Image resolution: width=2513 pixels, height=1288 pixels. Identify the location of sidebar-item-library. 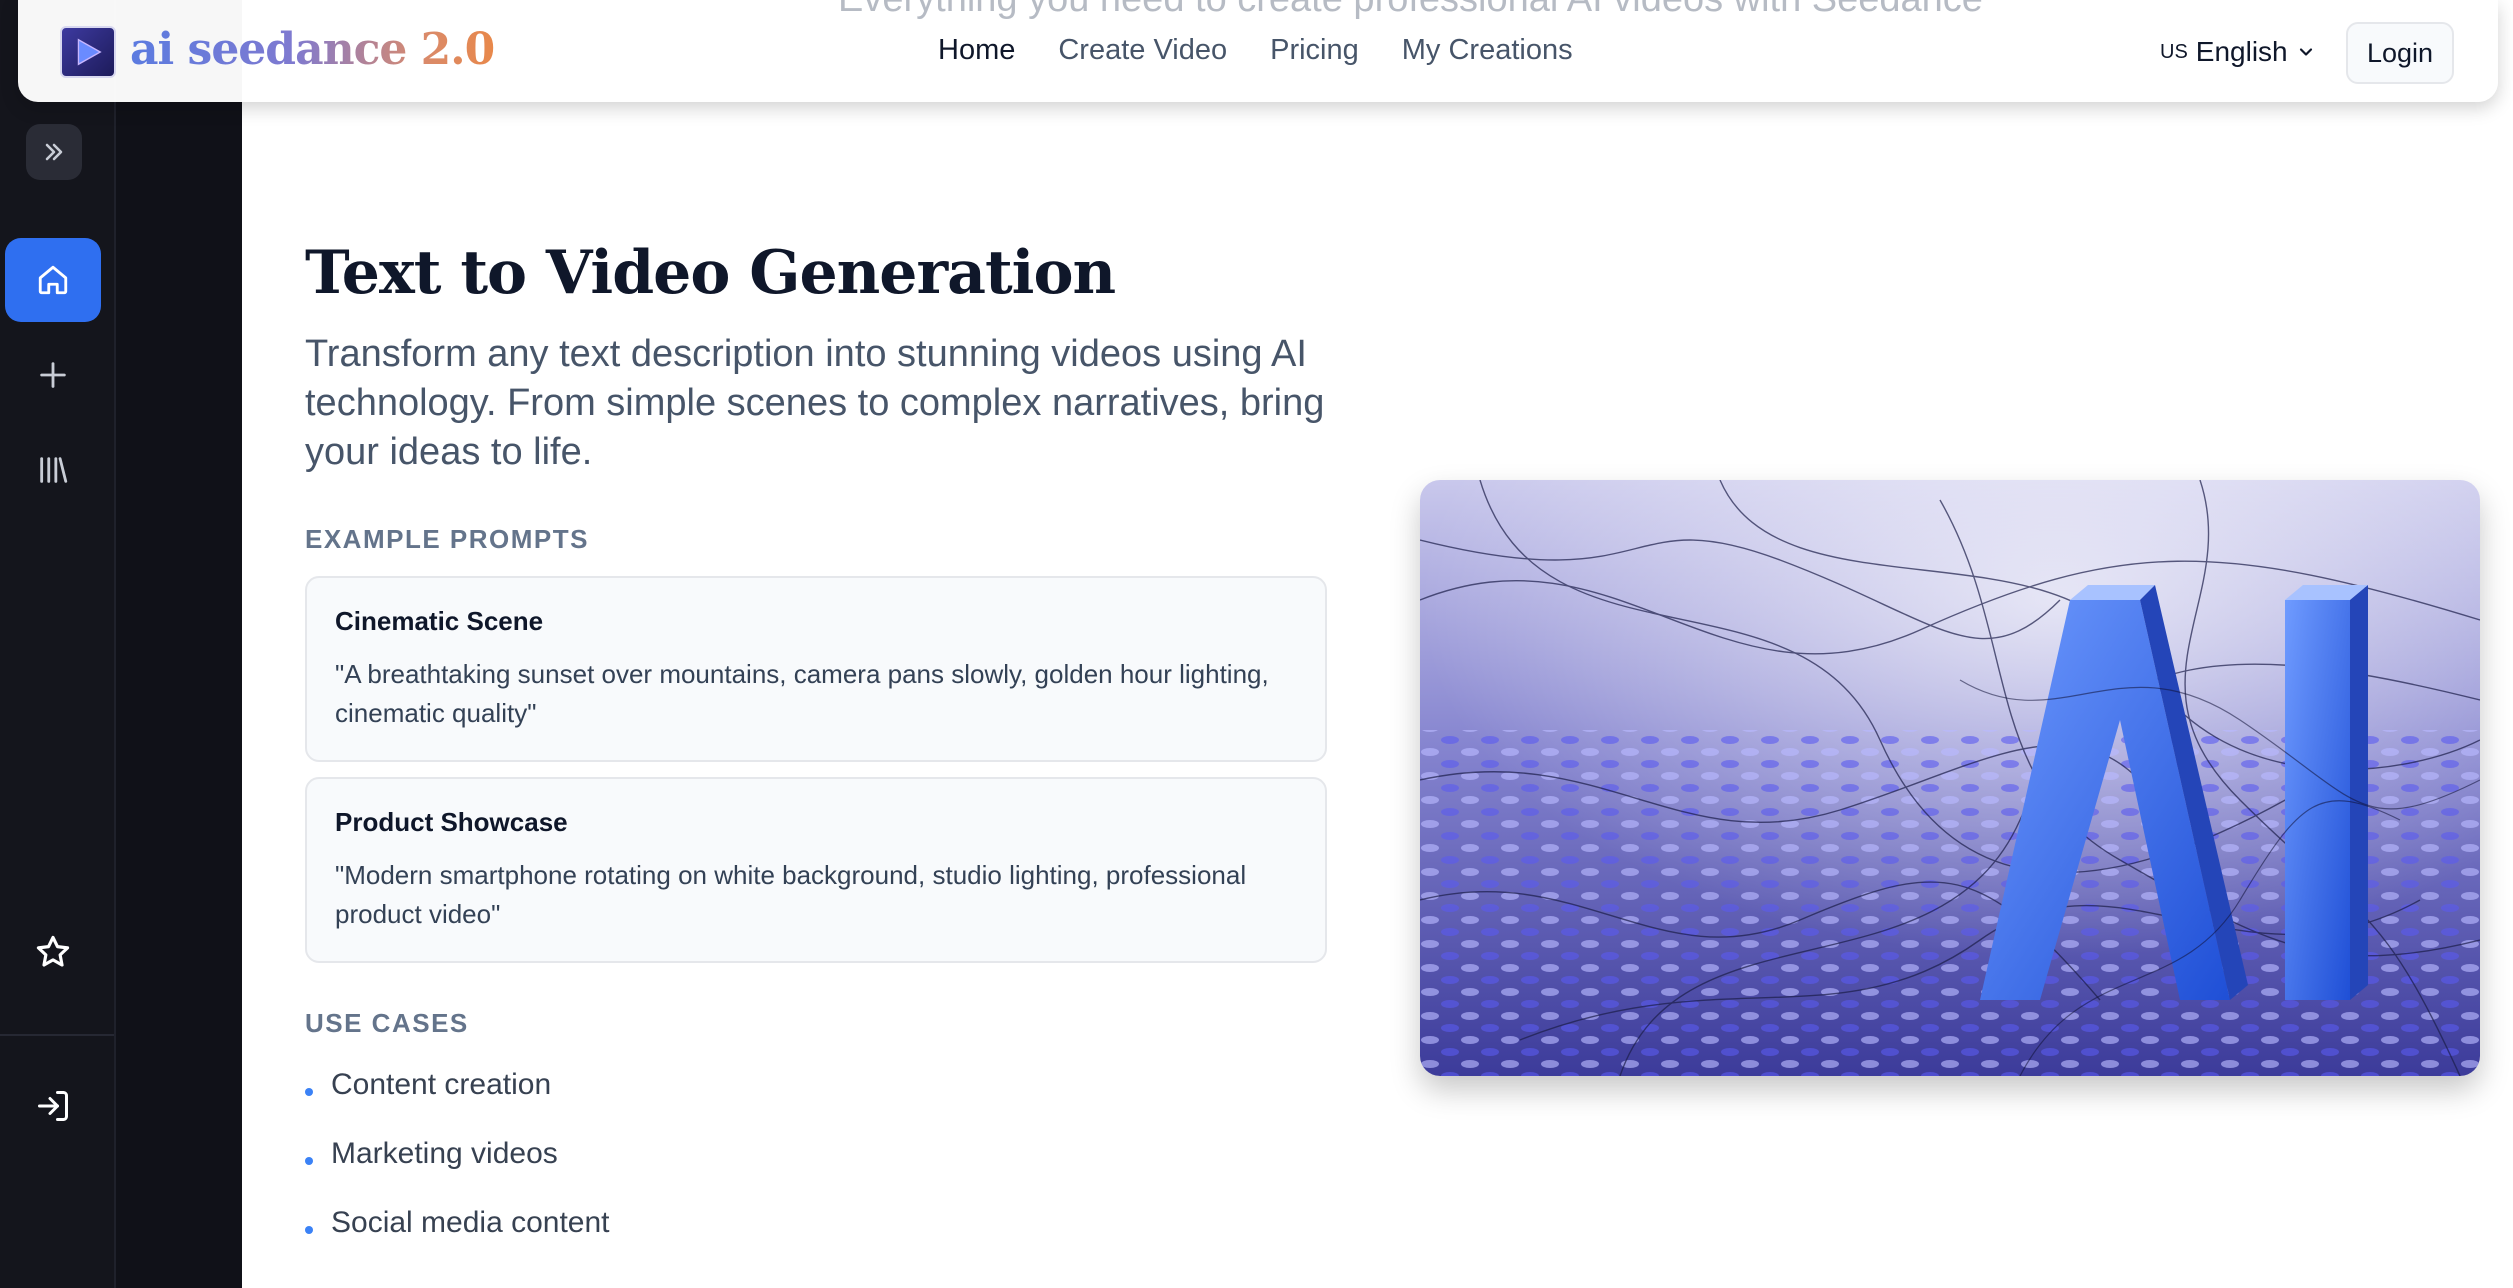
(53, 470).